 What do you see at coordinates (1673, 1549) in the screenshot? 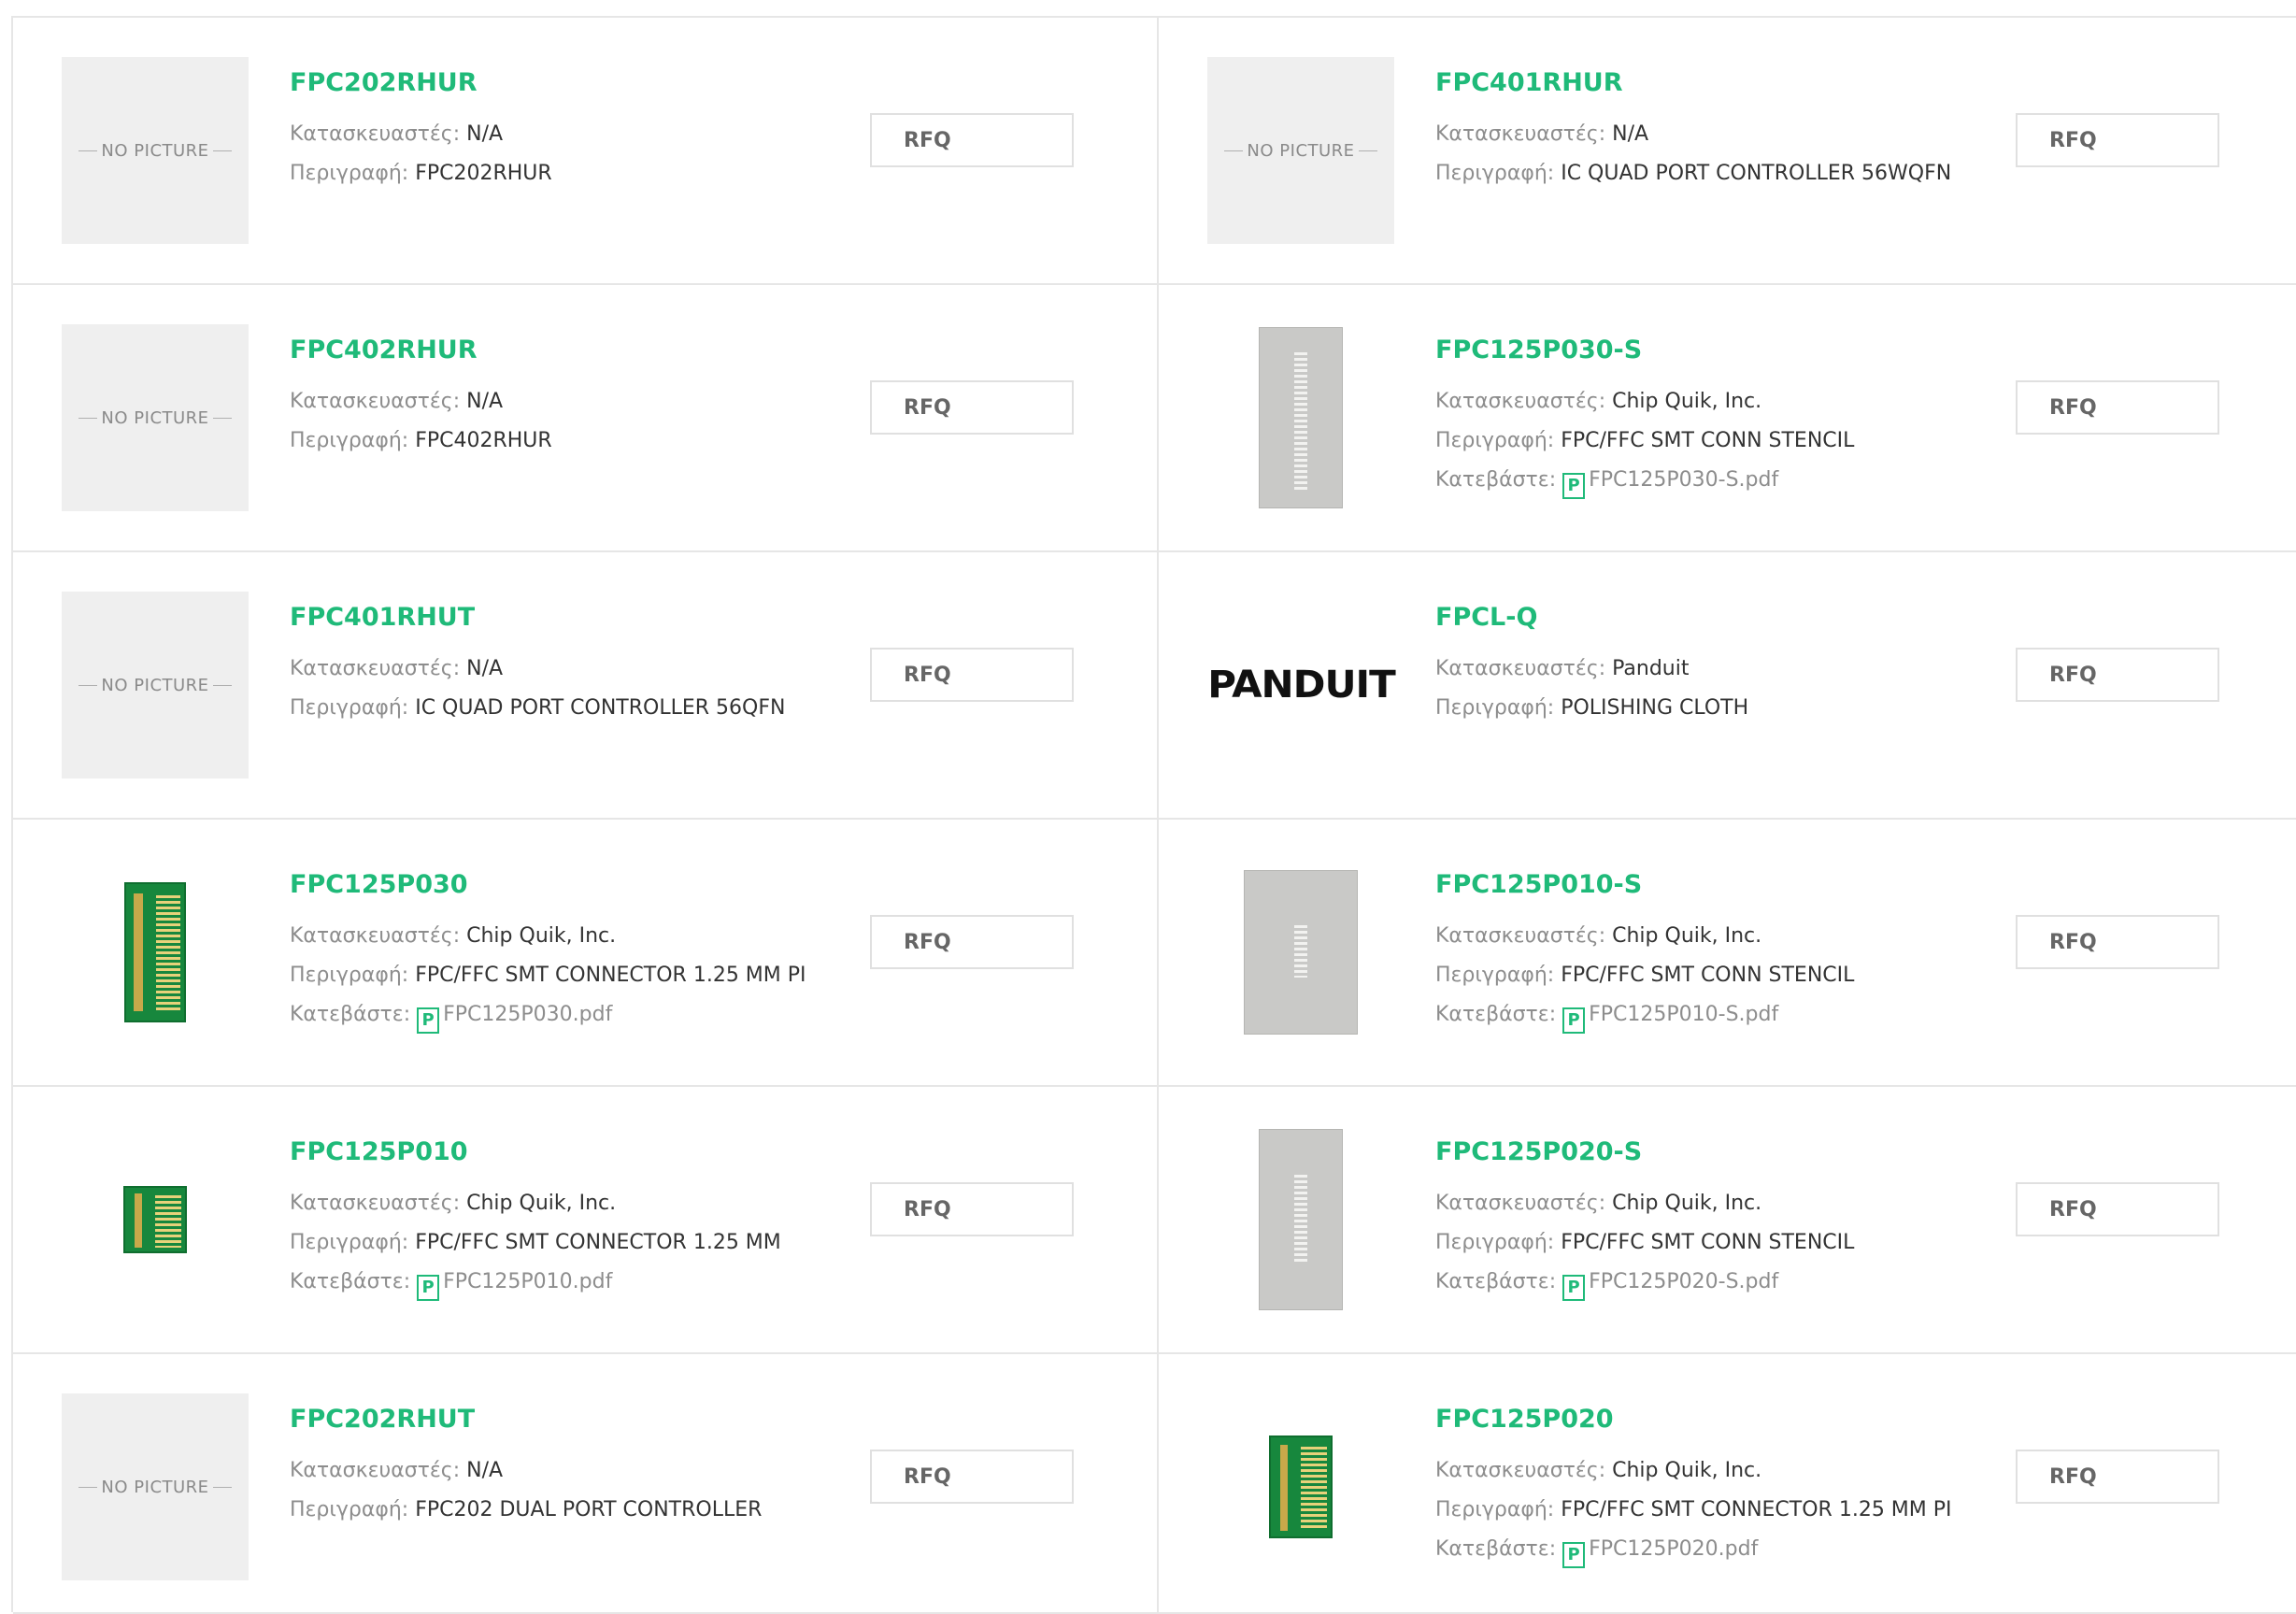
I see `datasheet-link: FPC125P020.pdf` at bounding box center [1673, 1549].